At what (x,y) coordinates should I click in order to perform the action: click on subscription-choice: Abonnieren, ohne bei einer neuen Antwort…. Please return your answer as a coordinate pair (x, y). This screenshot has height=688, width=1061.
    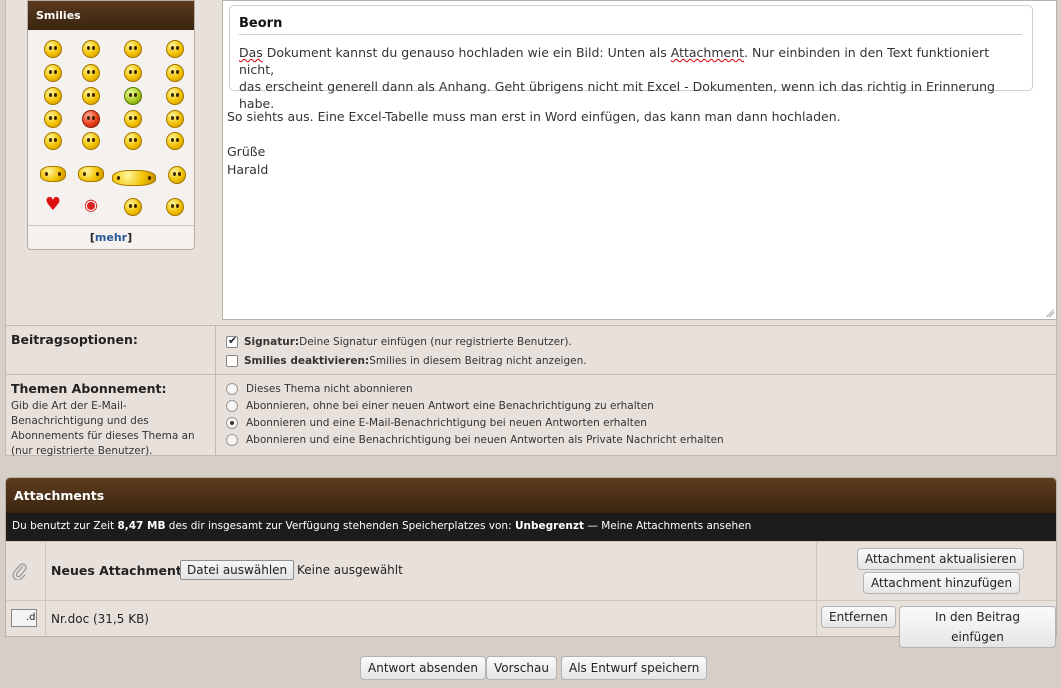
    Looking at the image, I should click on (440, 406).